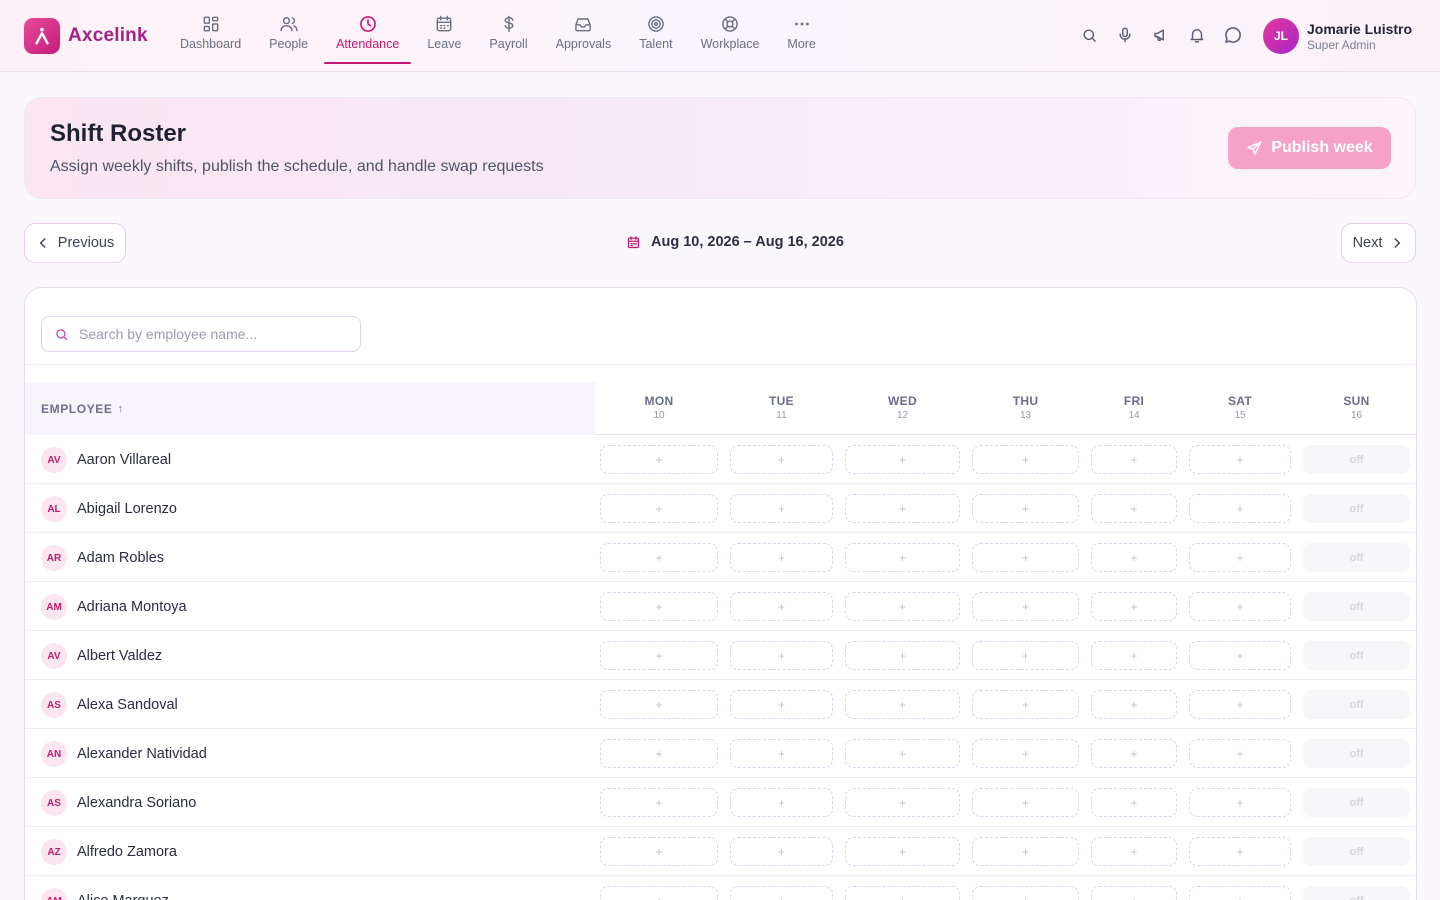 This screenshot has width=1440, height=900. What do you see at coordinates (118, 803) in the screenshot?
I see `employee-cell: AS Alexandra Soriano` at bounding box center [118, 803].